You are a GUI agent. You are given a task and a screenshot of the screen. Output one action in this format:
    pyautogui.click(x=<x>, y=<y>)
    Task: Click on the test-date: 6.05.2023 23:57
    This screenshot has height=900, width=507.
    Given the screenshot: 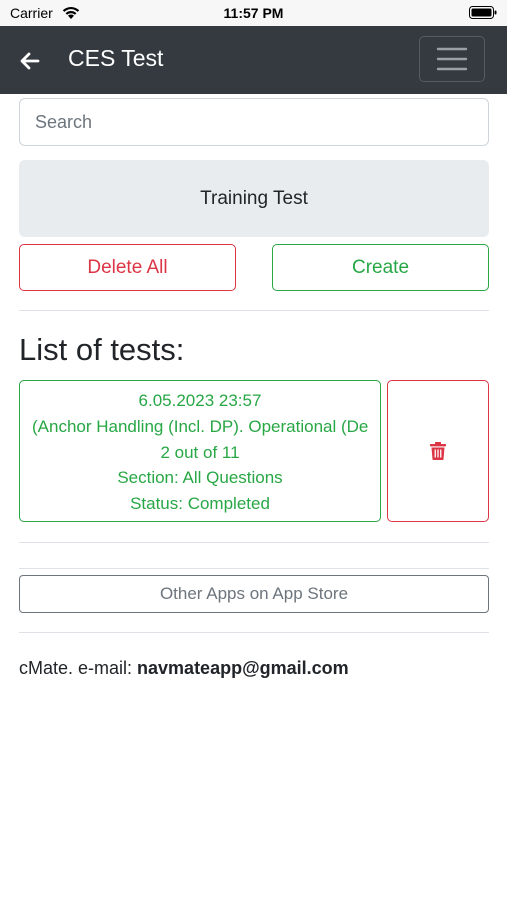 What is the action you would take?
    pyautogui.click(x=200, y=400)
    